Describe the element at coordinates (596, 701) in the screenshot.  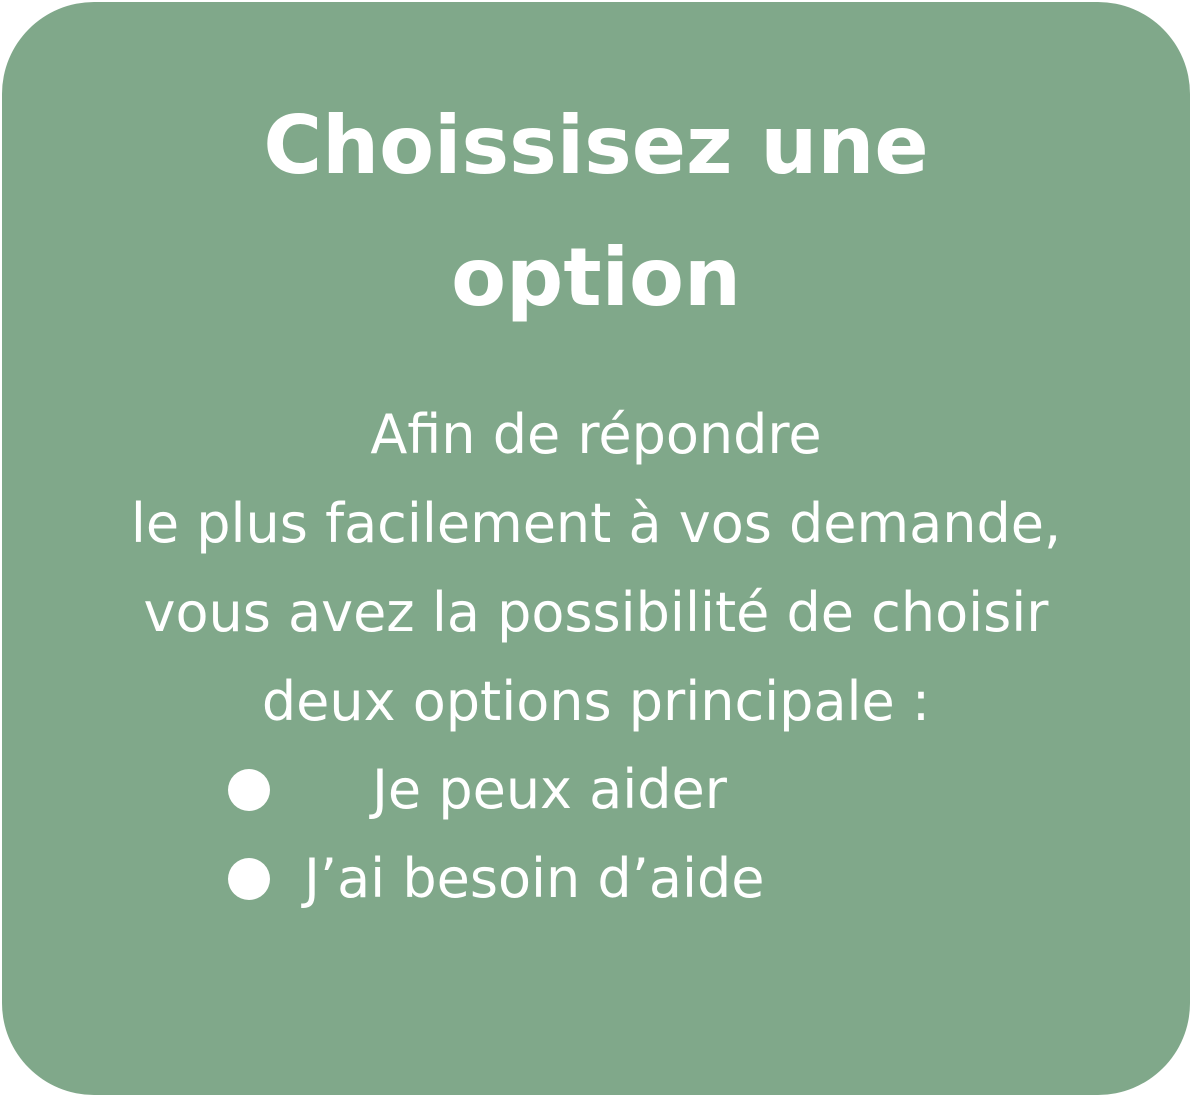
I see `description-line: deux options principale :` at that location.